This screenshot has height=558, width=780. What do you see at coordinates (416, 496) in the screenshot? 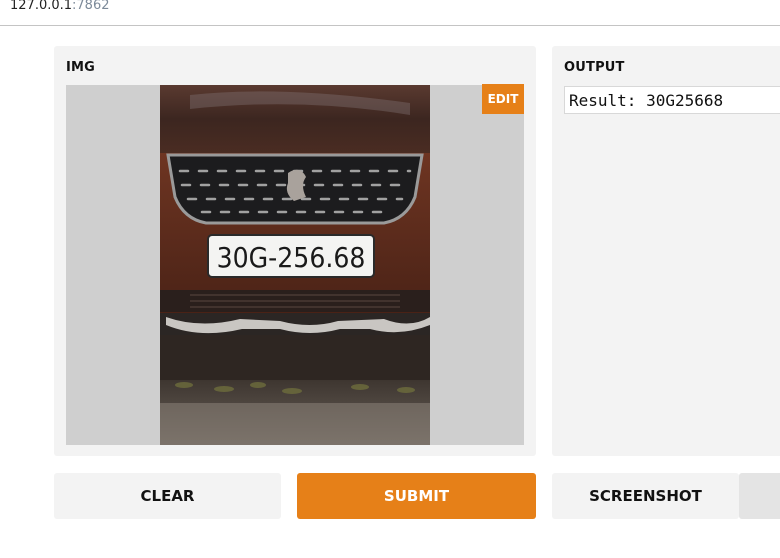
I see `submit-button: SUBMIT` at bounding box center [416, 496].